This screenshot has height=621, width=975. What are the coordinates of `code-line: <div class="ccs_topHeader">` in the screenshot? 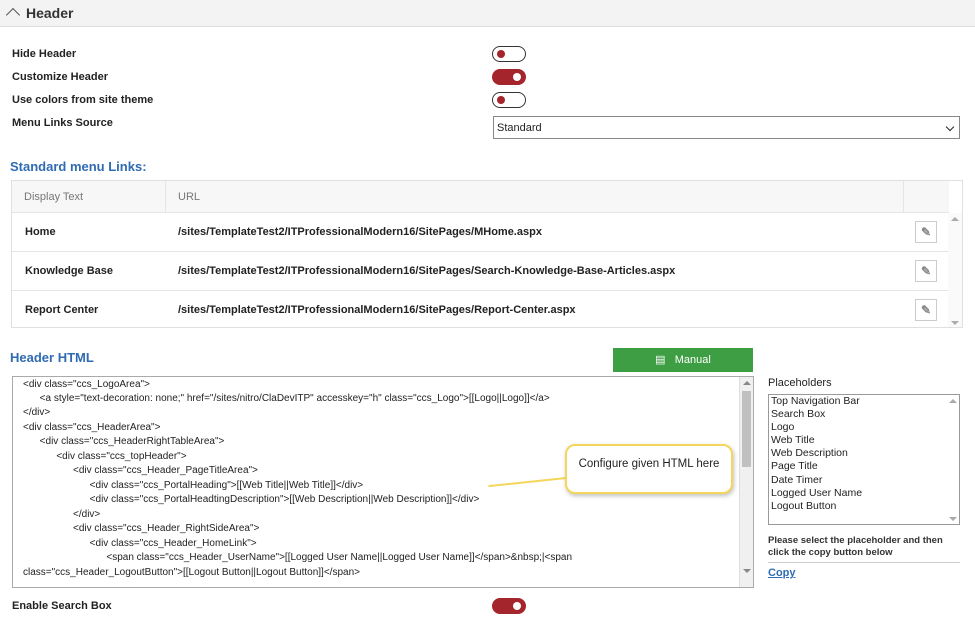 It's located at (105, 456).